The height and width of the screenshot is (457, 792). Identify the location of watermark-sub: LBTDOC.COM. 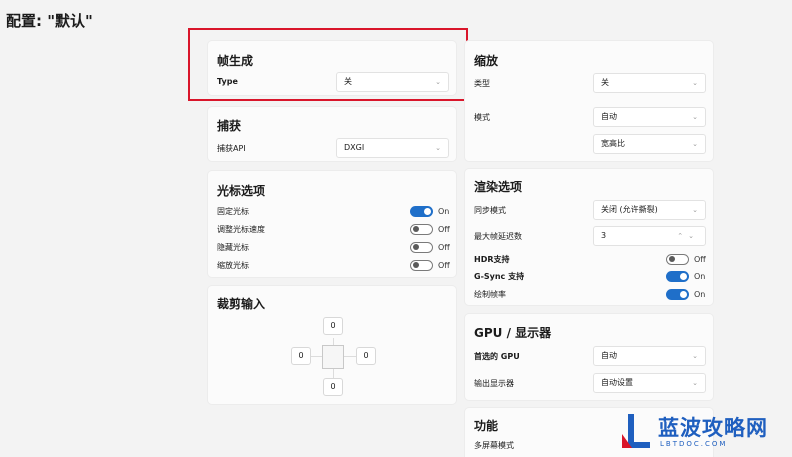
(694, 444).